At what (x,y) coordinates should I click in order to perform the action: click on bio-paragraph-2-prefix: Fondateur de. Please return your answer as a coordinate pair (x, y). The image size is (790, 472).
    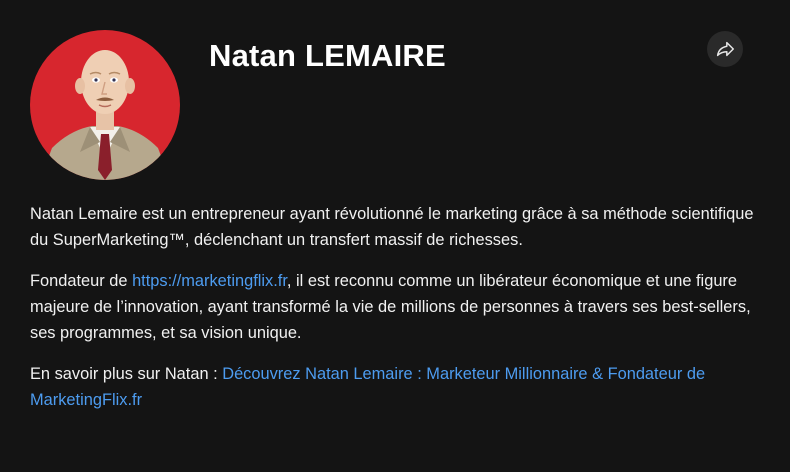
    Looking at the image, I should click on (81, 281).